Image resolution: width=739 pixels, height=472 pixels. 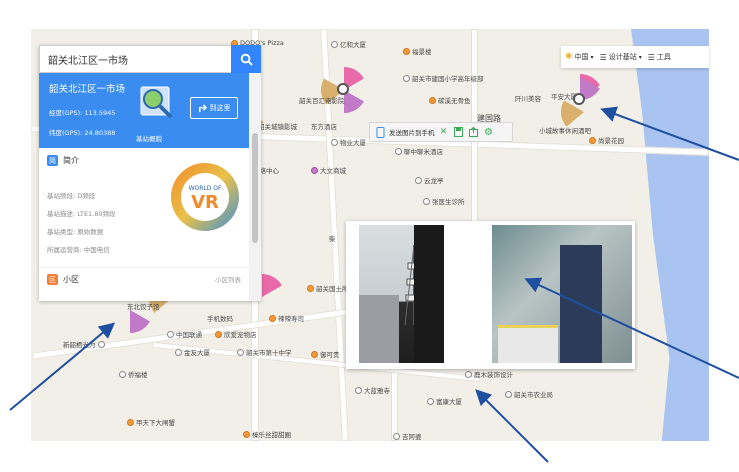 I want to click on hotel-icon, so click(x=398, y=151).